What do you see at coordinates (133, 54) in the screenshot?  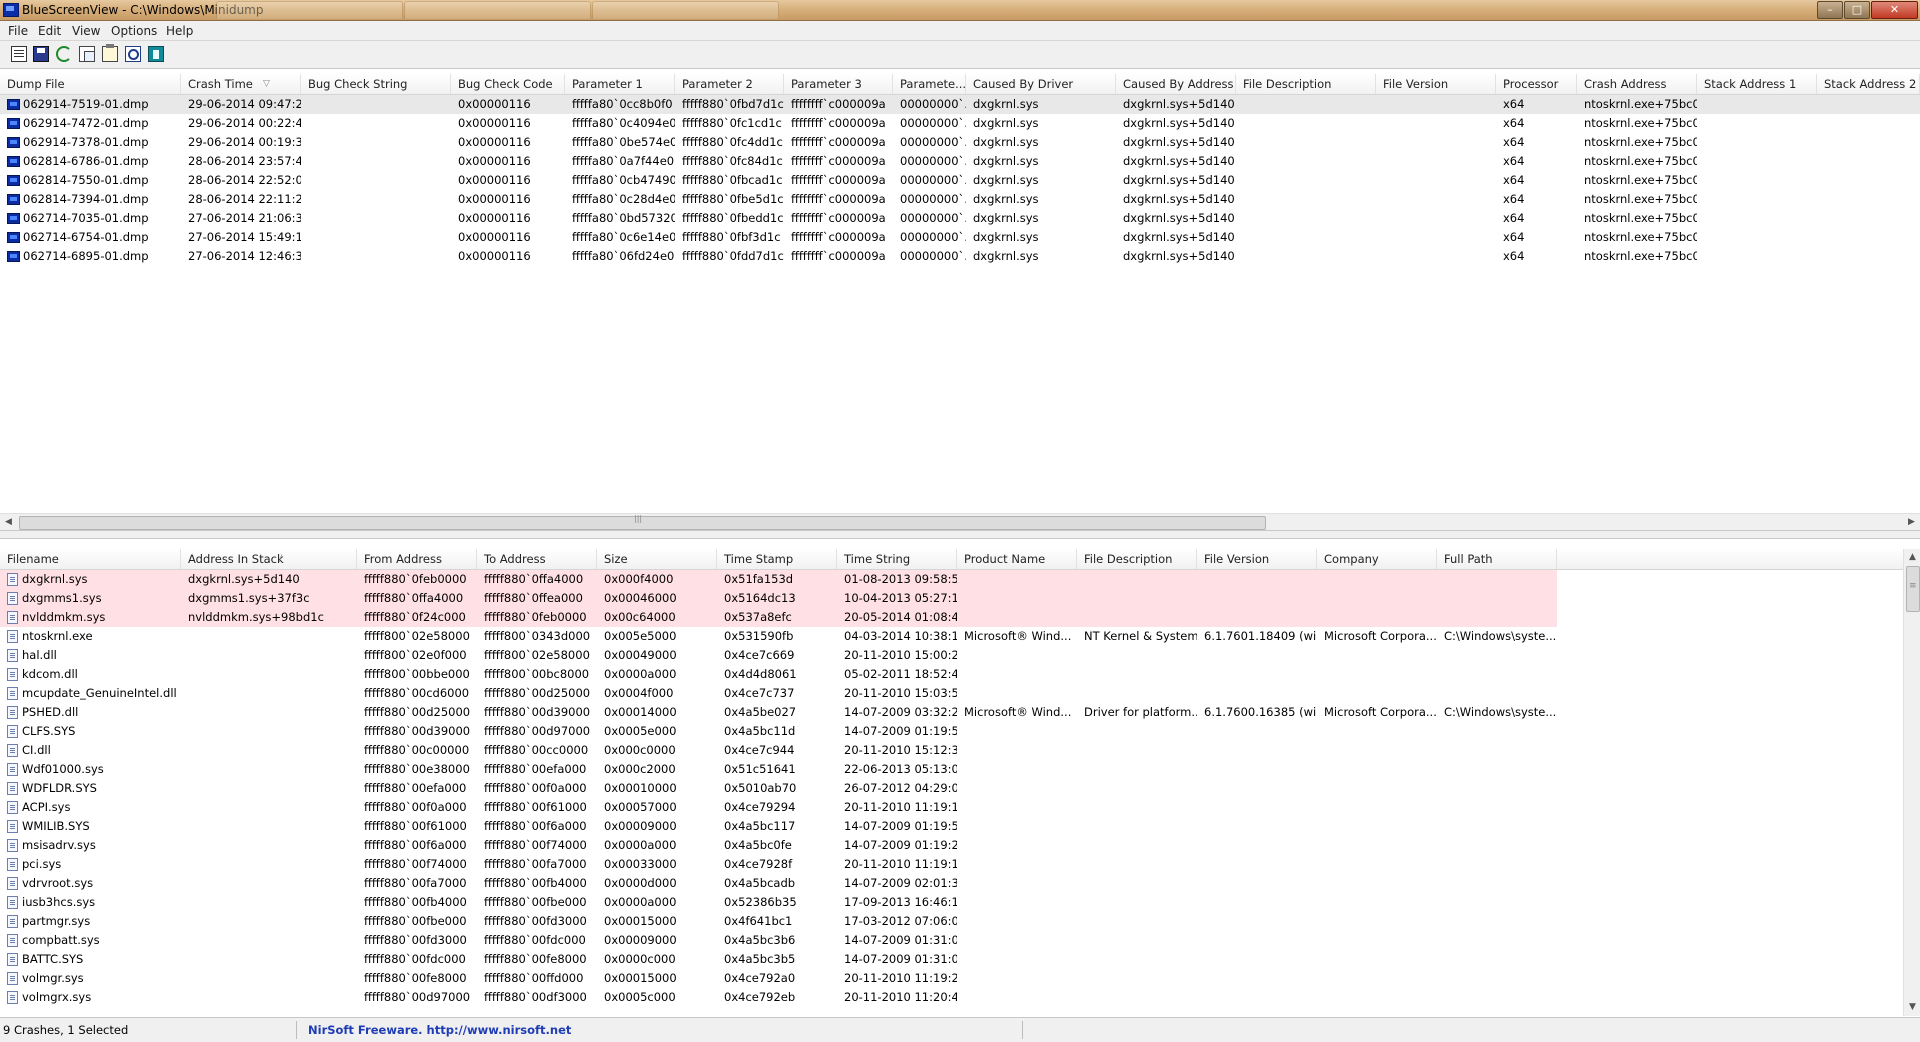 I see `find-icon` at bounding box center [133, 54].